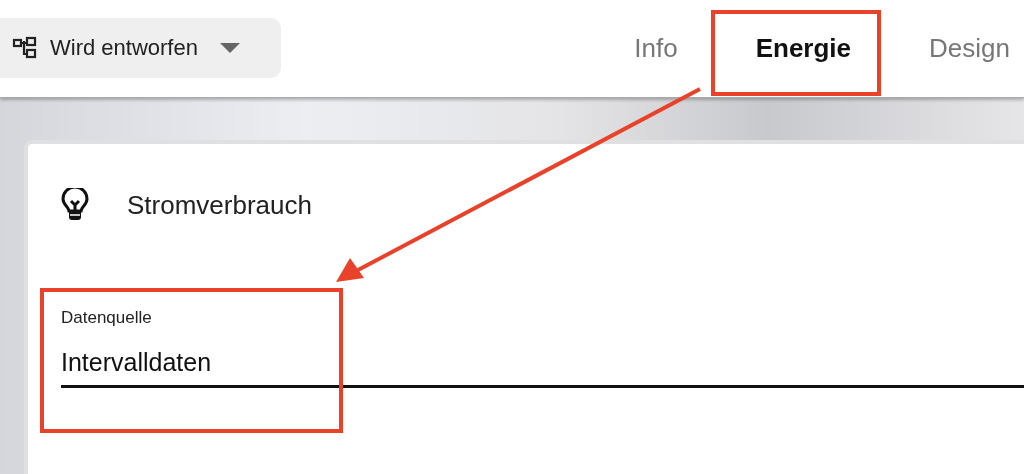 Image resolution: width=1024 pixels, height=474 pixels. I want to click on tab: Info, so click(656, 48).